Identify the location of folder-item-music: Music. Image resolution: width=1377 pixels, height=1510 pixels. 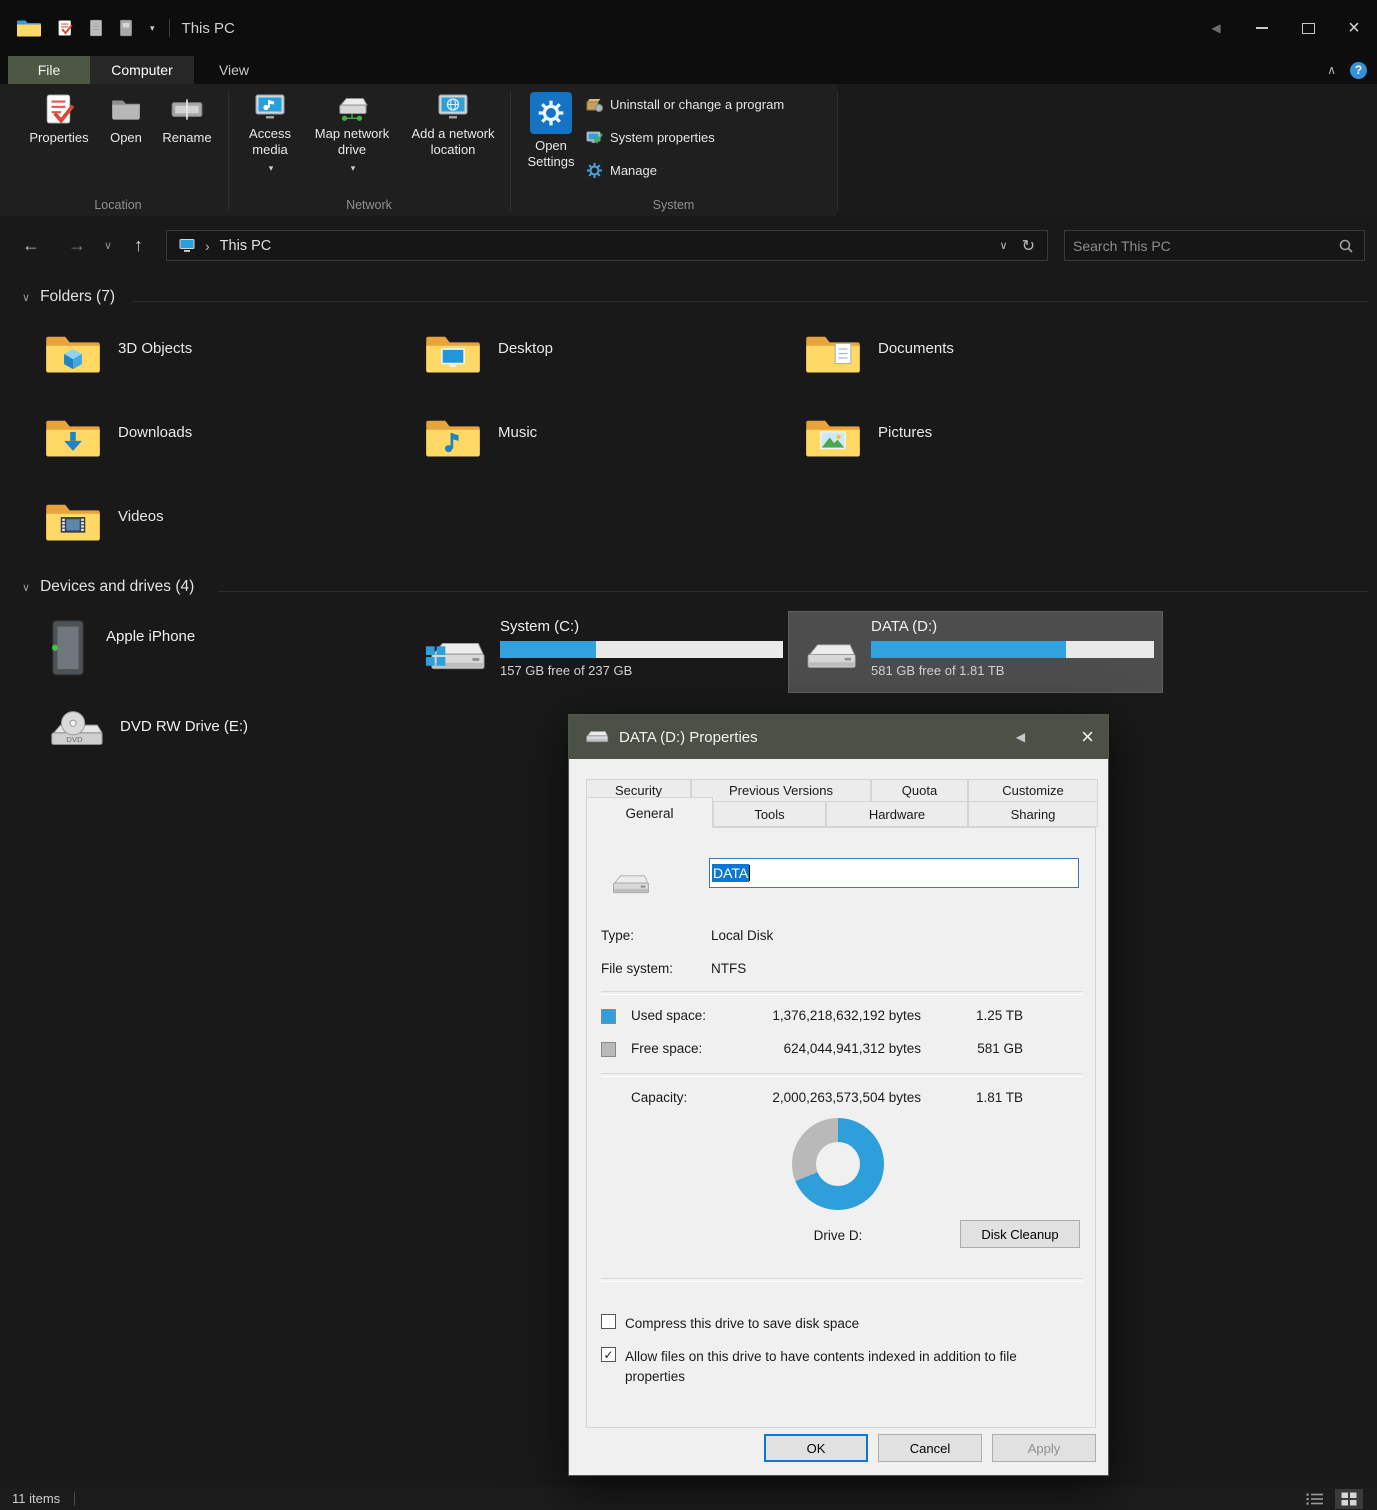
(604, 446).